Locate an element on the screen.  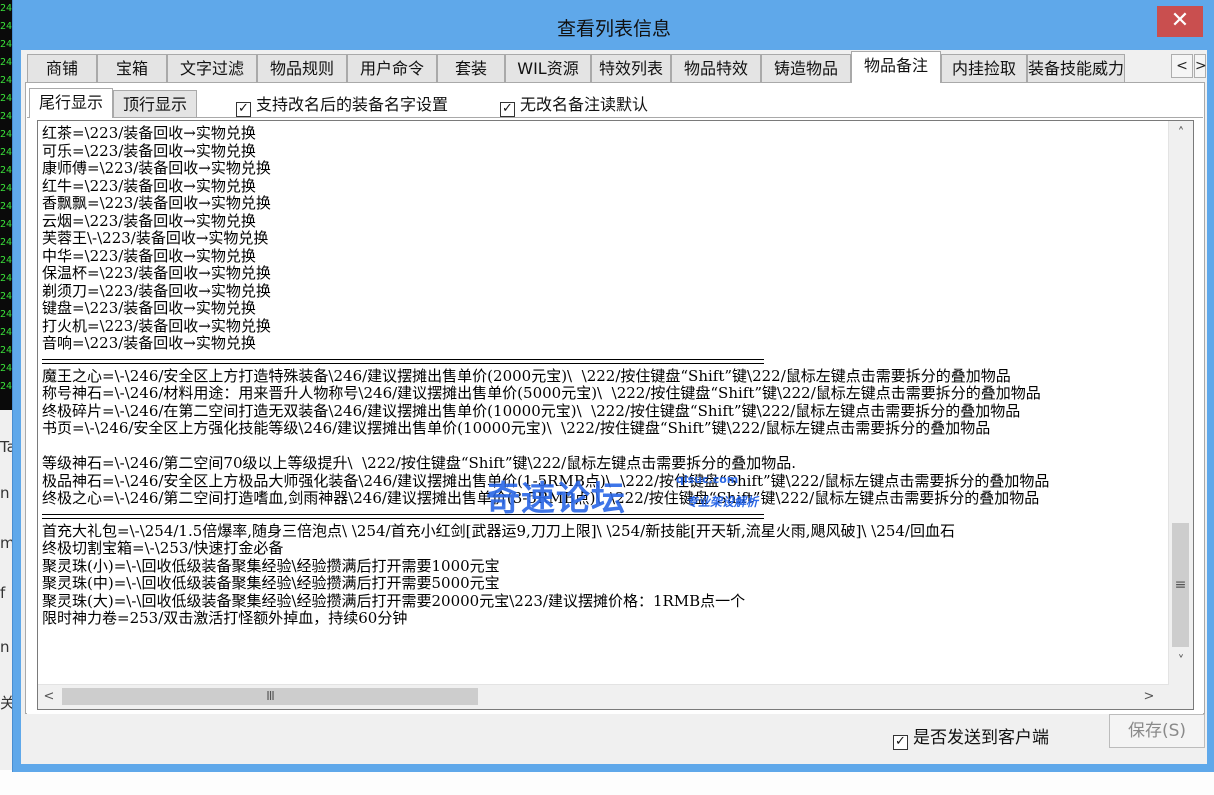
rename-support-checkbox: ✓ 支持改名后的装备名字设置 is located at coordinates (342, 104).